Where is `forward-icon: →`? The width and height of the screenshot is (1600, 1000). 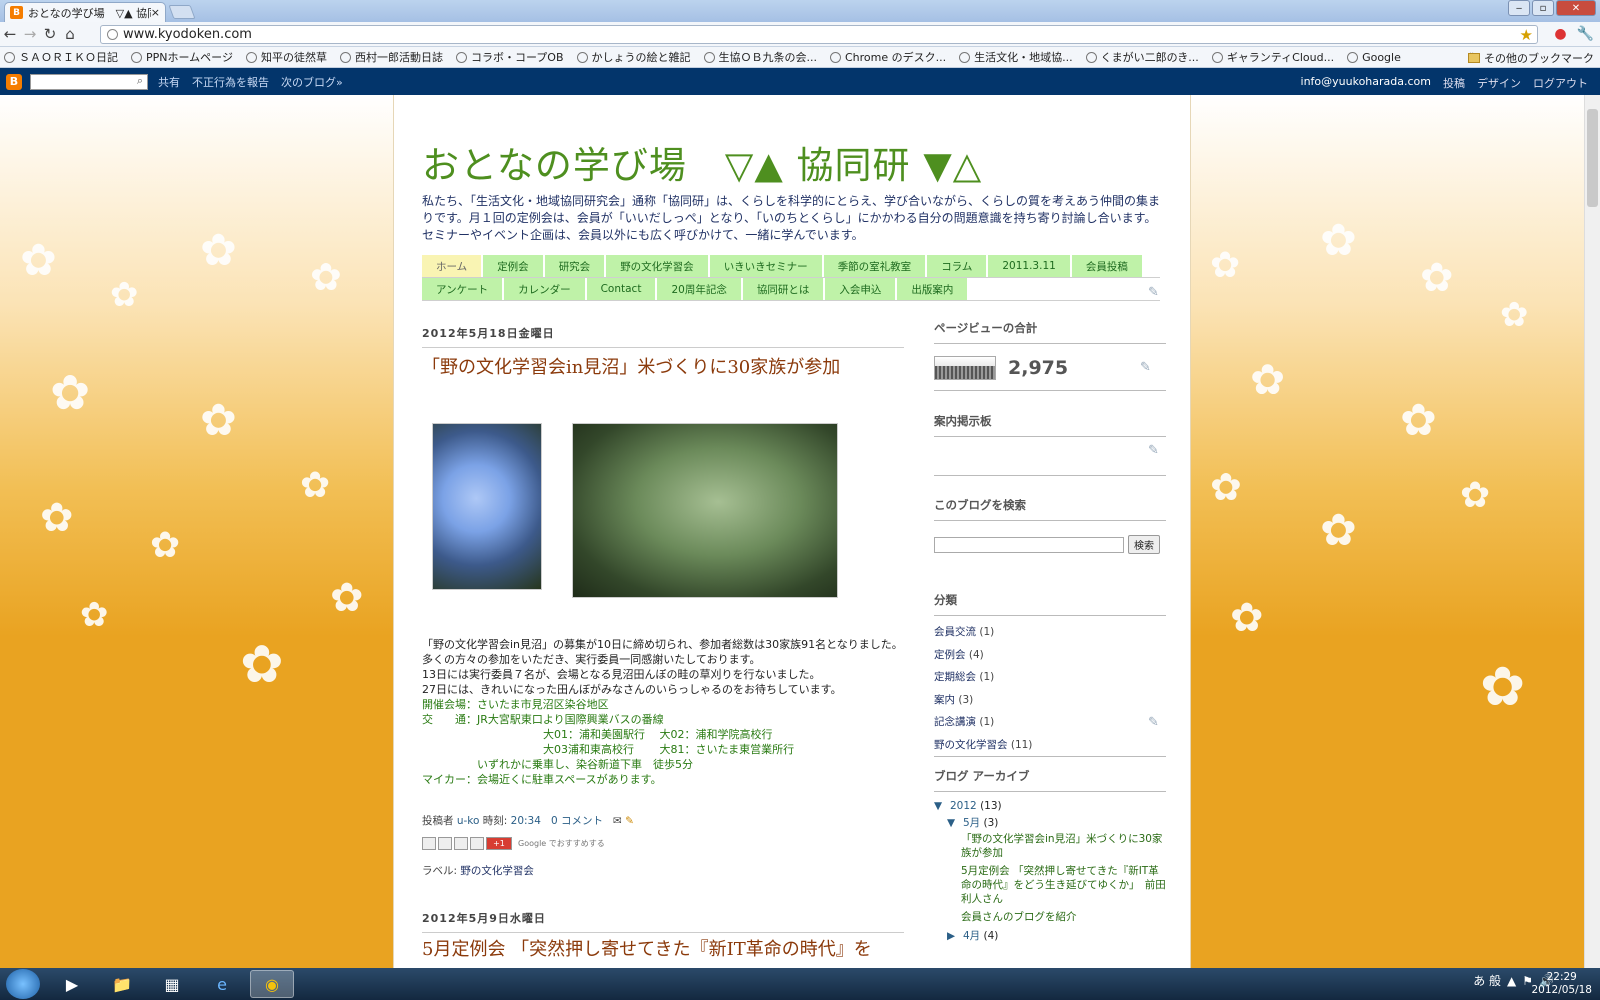 forward-icon: → is located at coordinates (30, 34).